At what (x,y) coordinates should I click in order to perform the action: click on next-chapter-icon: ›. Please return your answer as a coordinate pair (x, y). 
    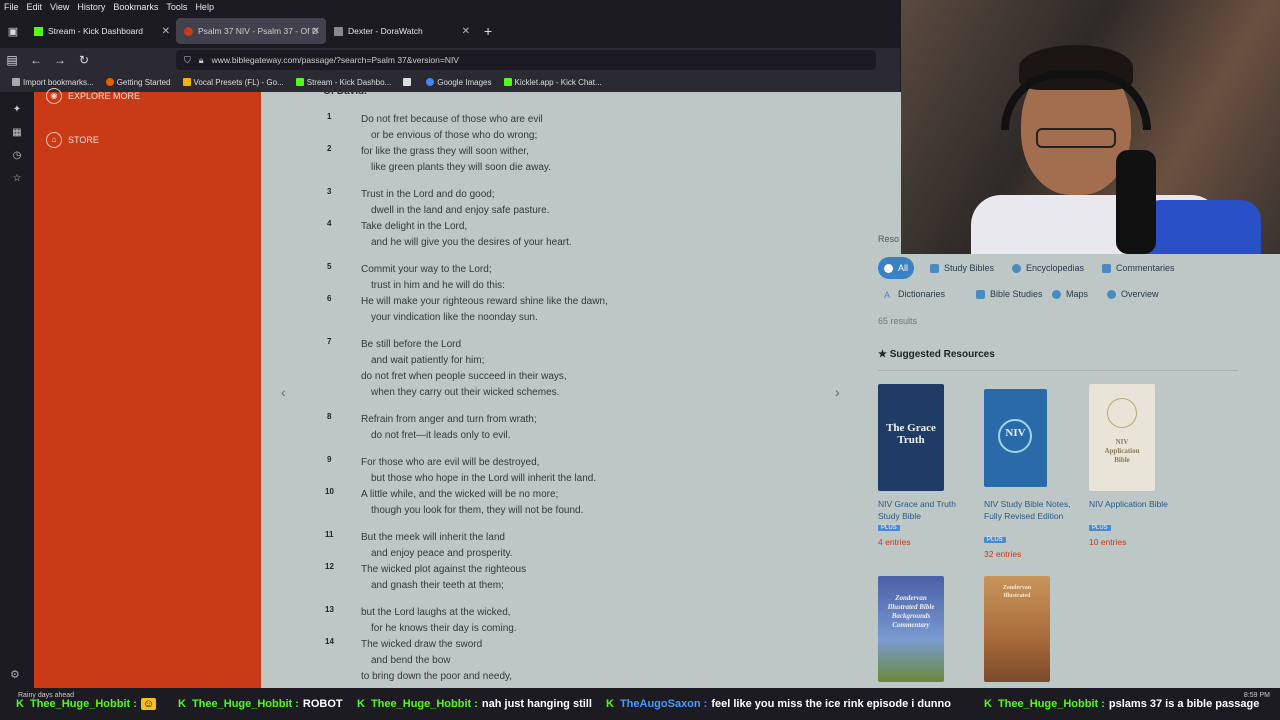
    Looking at the image, I should click on (837, 392).